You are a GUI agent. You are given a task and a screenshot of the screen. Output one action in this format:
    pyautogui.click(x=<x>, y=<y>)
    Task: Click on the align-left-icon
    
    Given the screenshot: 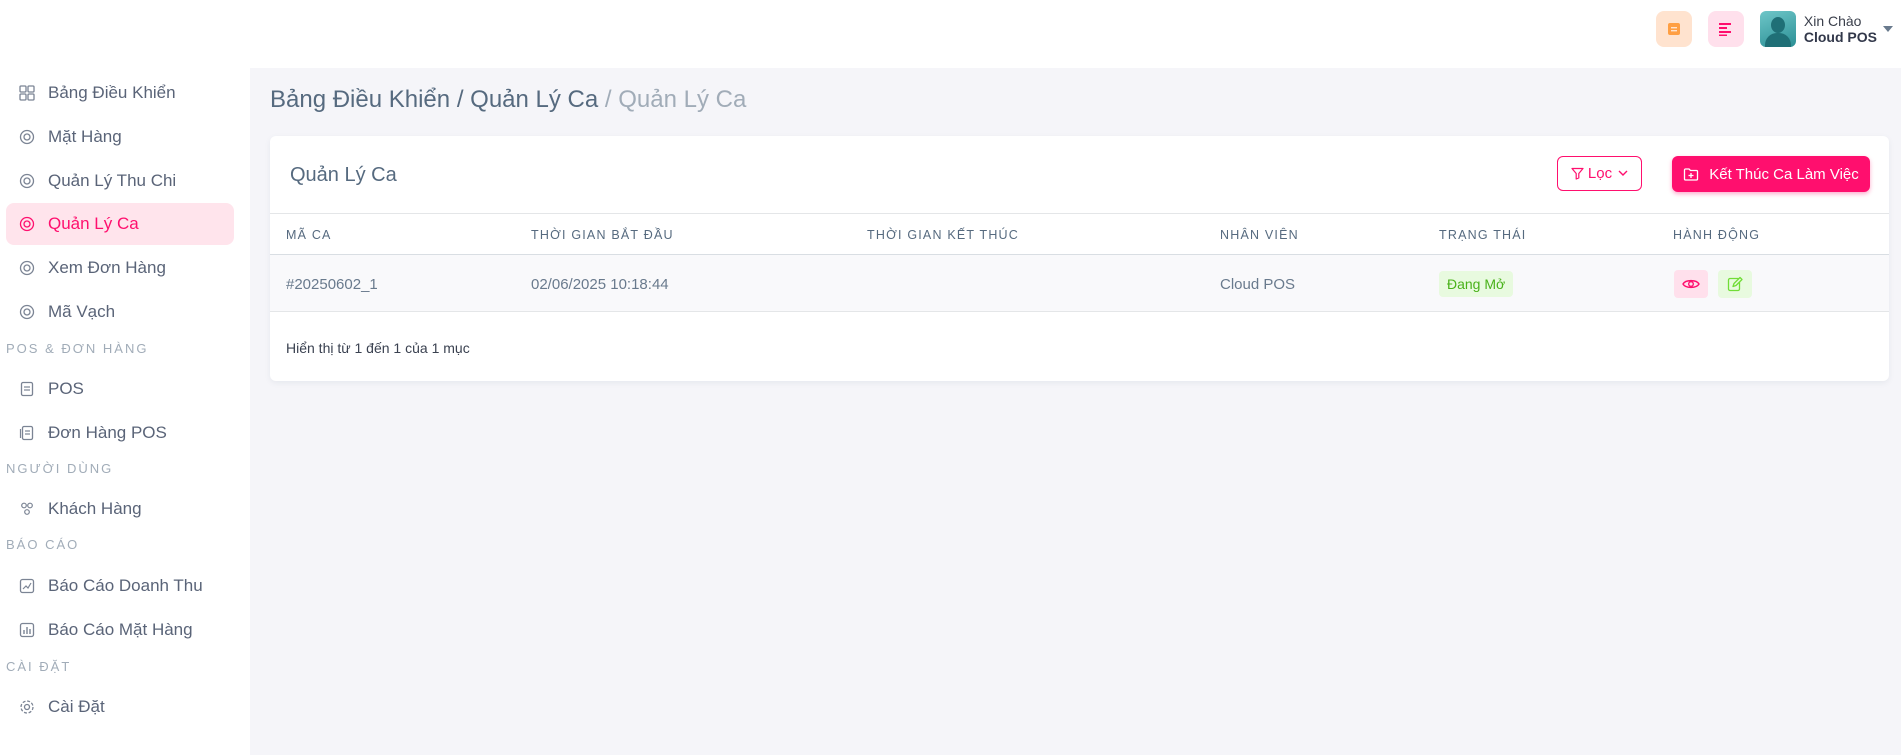 What is the action you would take?
    pyautogui.click(x=1724, y=29)
    